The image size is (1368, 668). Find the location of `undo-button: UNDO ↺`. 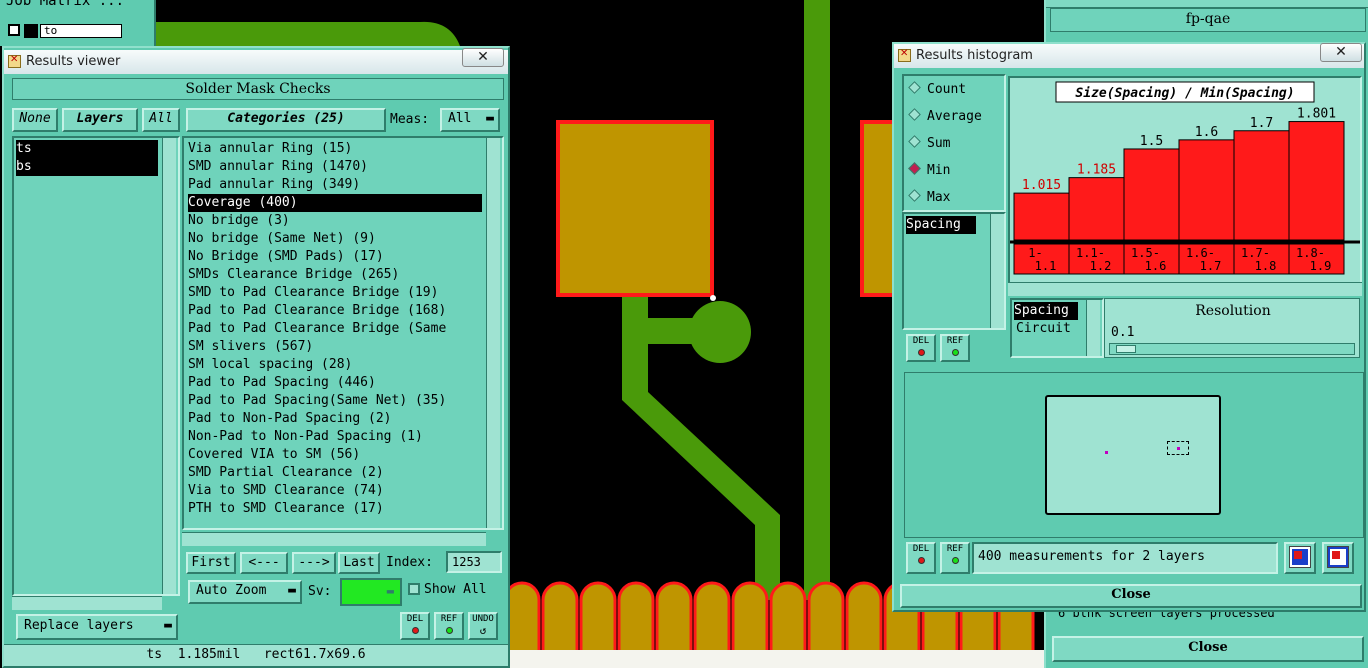

undo-button: UNDO ↺ is located at coordinates (483, 626).